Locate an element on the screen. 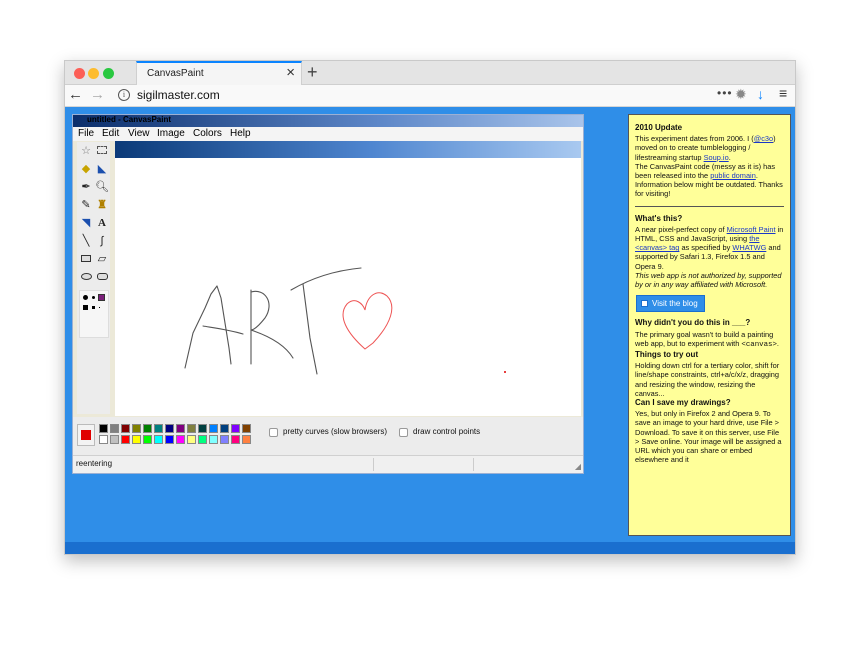  page-actions-icon: ••• is located at coordinates (725, 93).